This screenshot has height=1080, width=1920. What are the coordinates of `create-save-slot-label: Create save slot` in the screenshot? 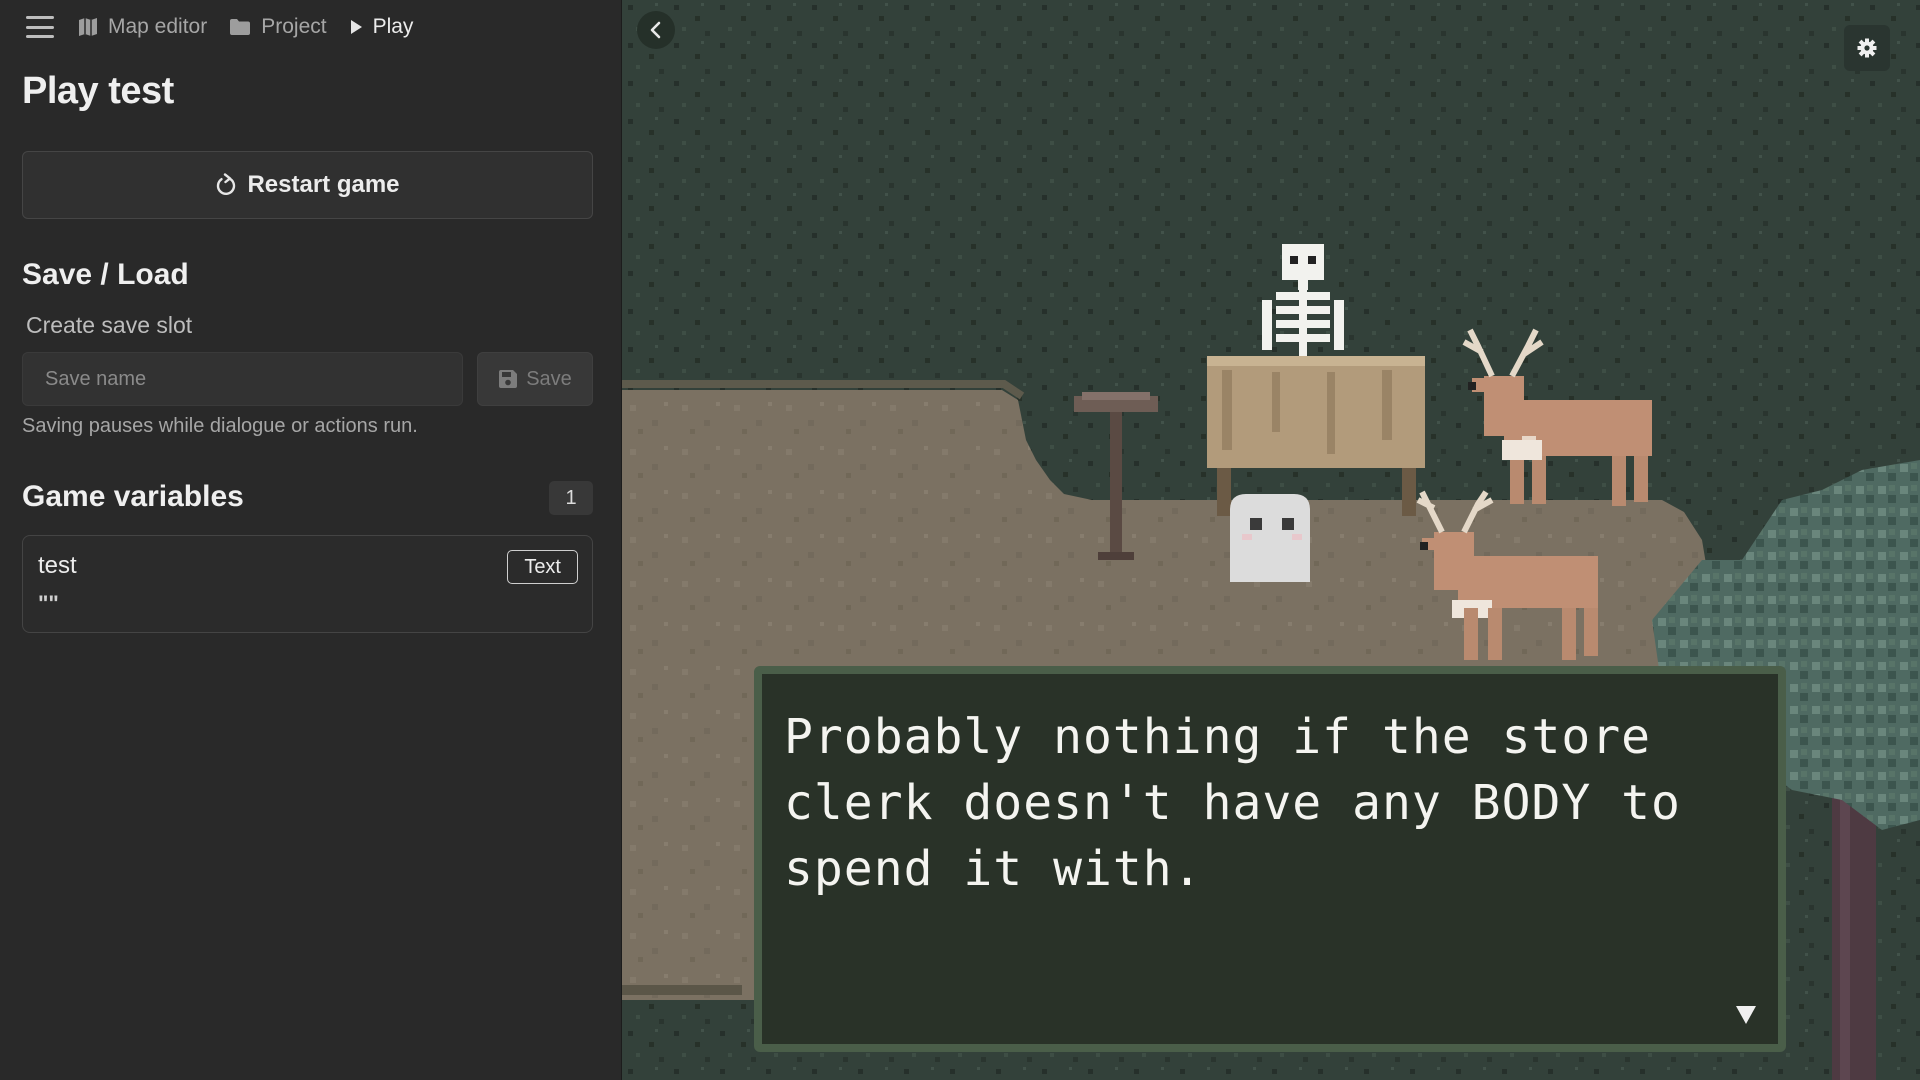 It's located at (109, 325).